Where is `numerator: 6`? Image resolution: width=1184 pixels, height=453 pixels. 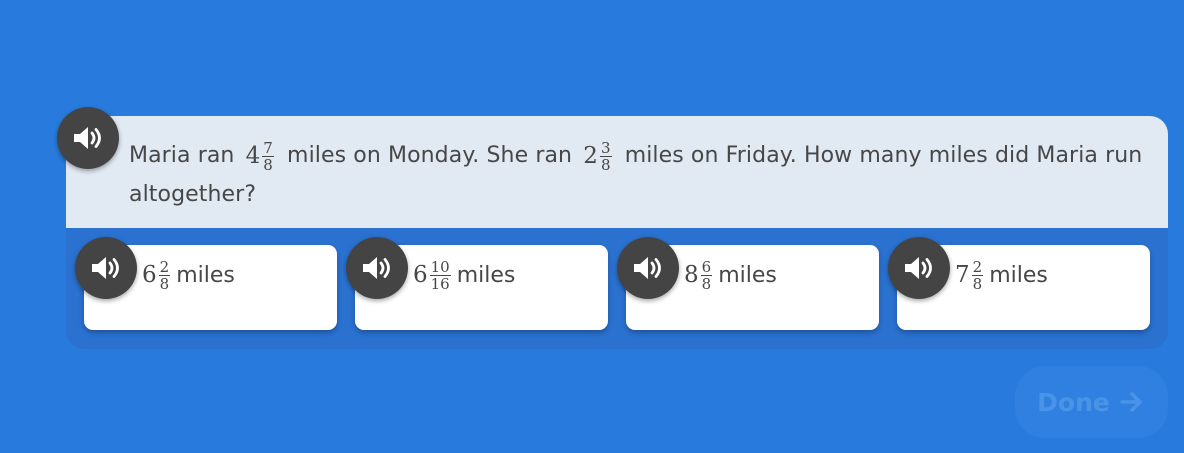
numerator: 6 is located at coordinates (706, 267).